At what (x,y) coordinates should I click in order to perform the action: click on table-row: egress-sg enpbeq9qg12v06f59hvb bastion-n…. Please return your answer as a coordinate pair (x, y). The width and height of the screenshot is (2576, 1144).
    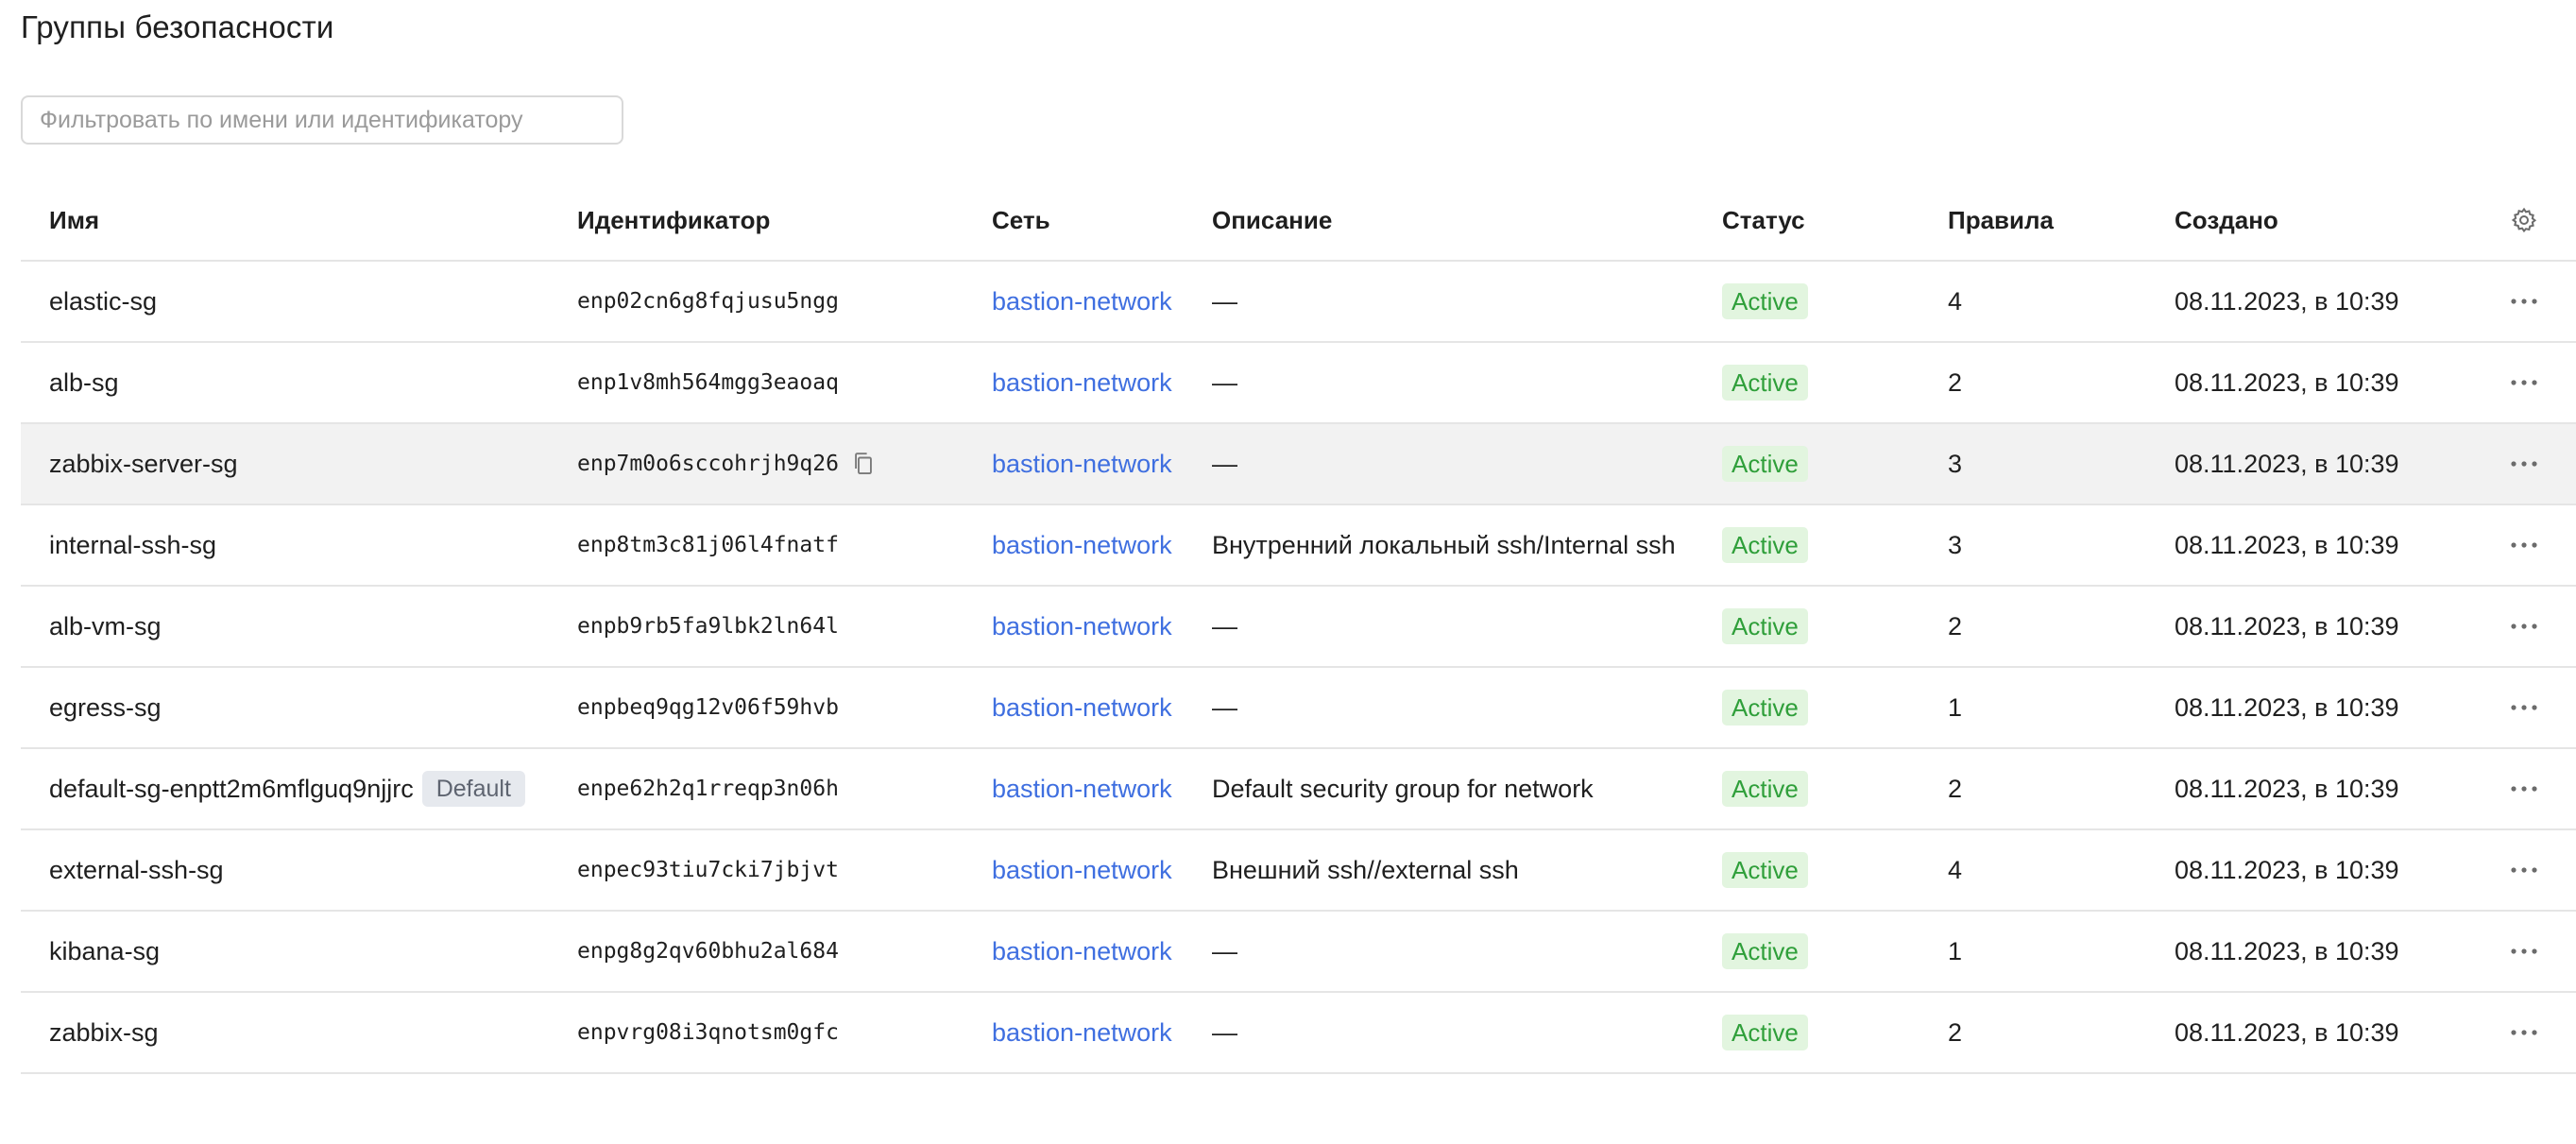
    Looking at the image, I should click on (1298, 708).